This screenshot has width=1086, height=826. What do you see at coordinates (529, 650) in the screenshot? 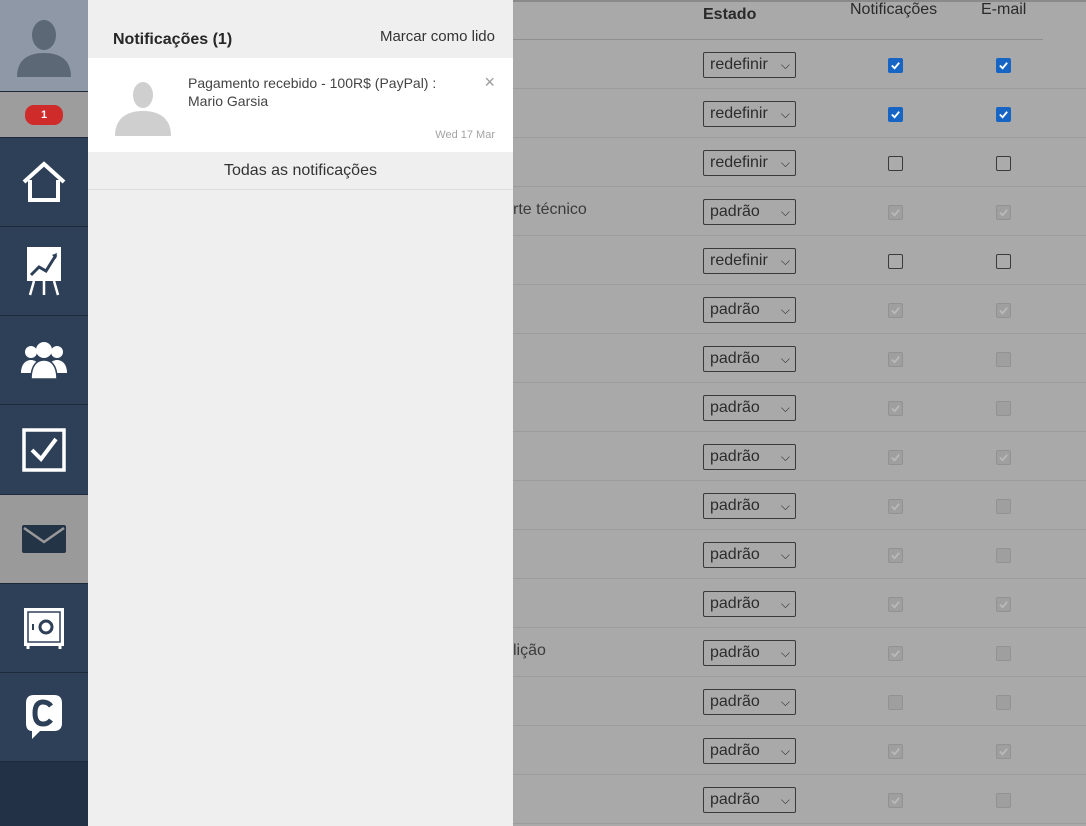
I see `row-label: lição` at bounding box center [529, 650].